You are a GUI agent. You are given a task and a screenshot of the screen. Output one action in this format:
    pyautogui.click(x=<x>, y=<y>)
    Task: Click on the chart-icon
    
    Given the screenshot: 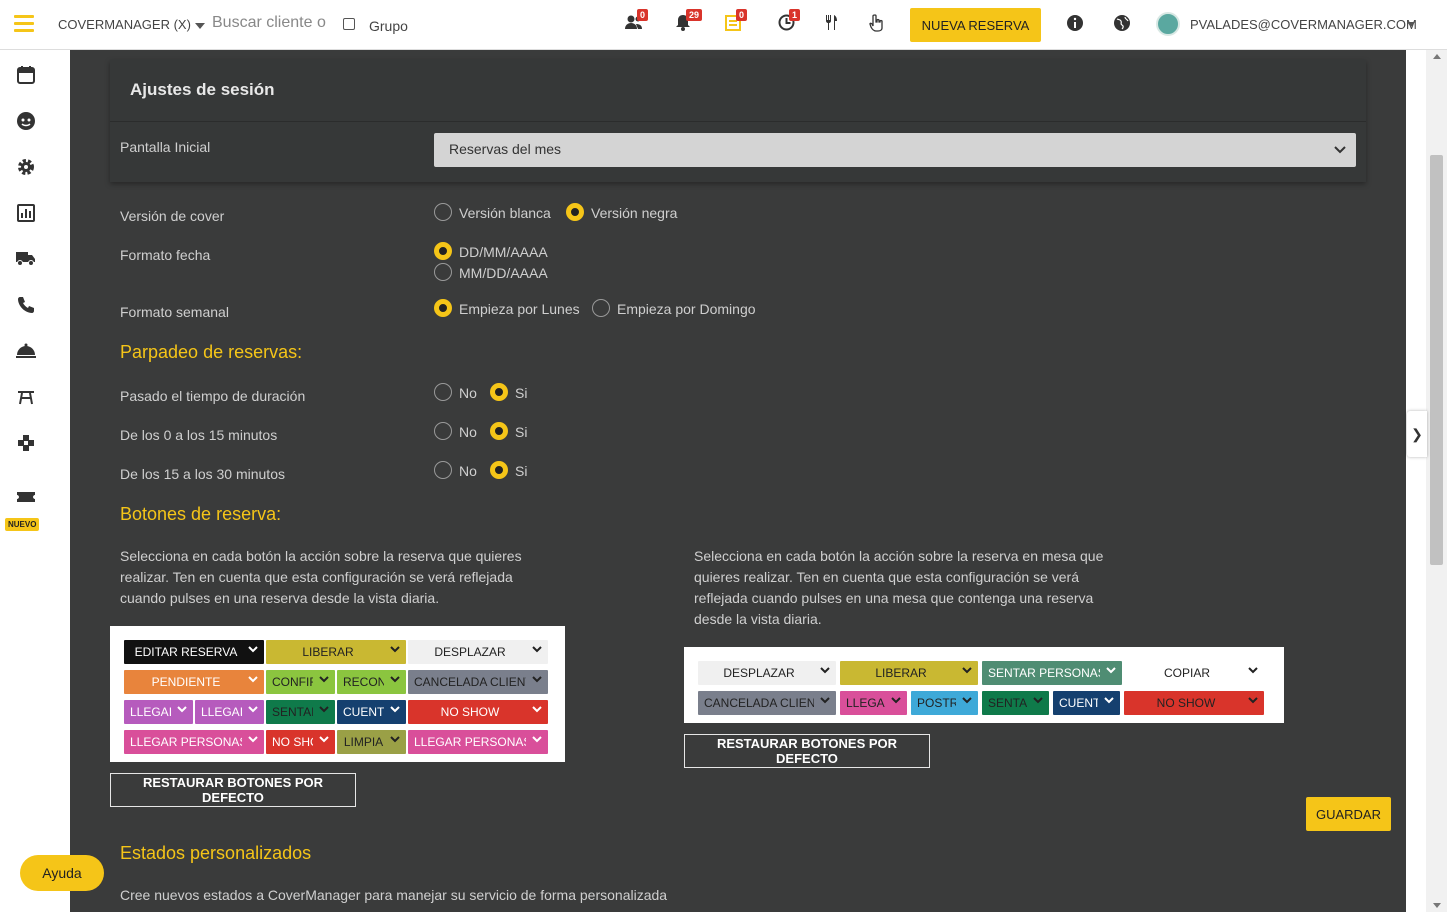 What is the action you would take?
    pyautogui.click(x=26, y=215)
    